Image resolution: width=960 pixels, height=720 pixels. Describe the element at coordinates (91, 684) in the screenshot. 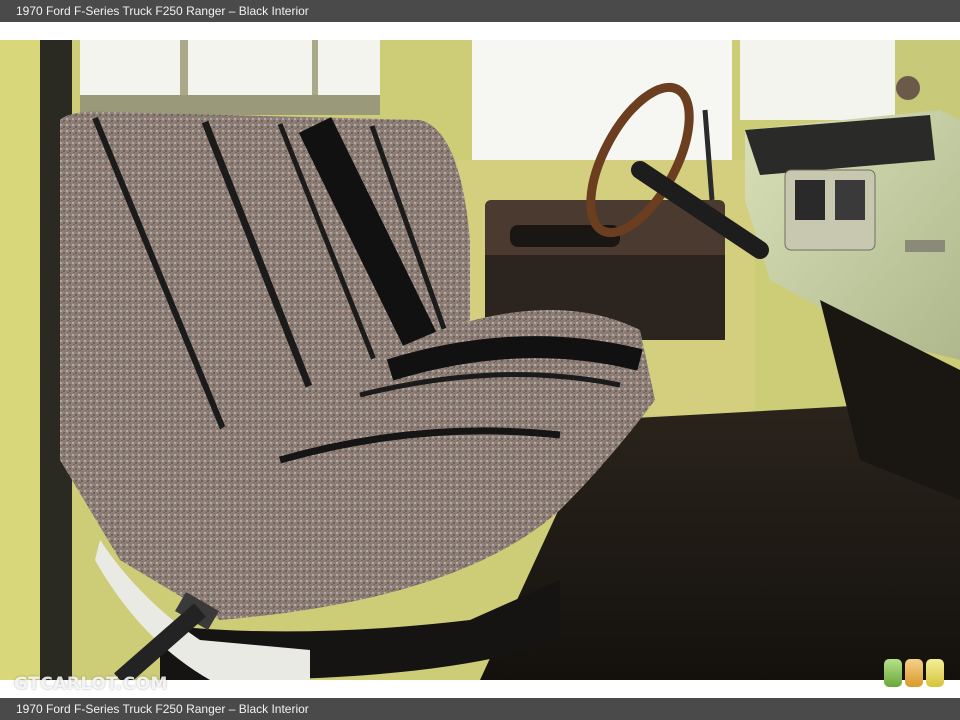

I see `watermark-logo: GTCARLOT.COM` at that location.